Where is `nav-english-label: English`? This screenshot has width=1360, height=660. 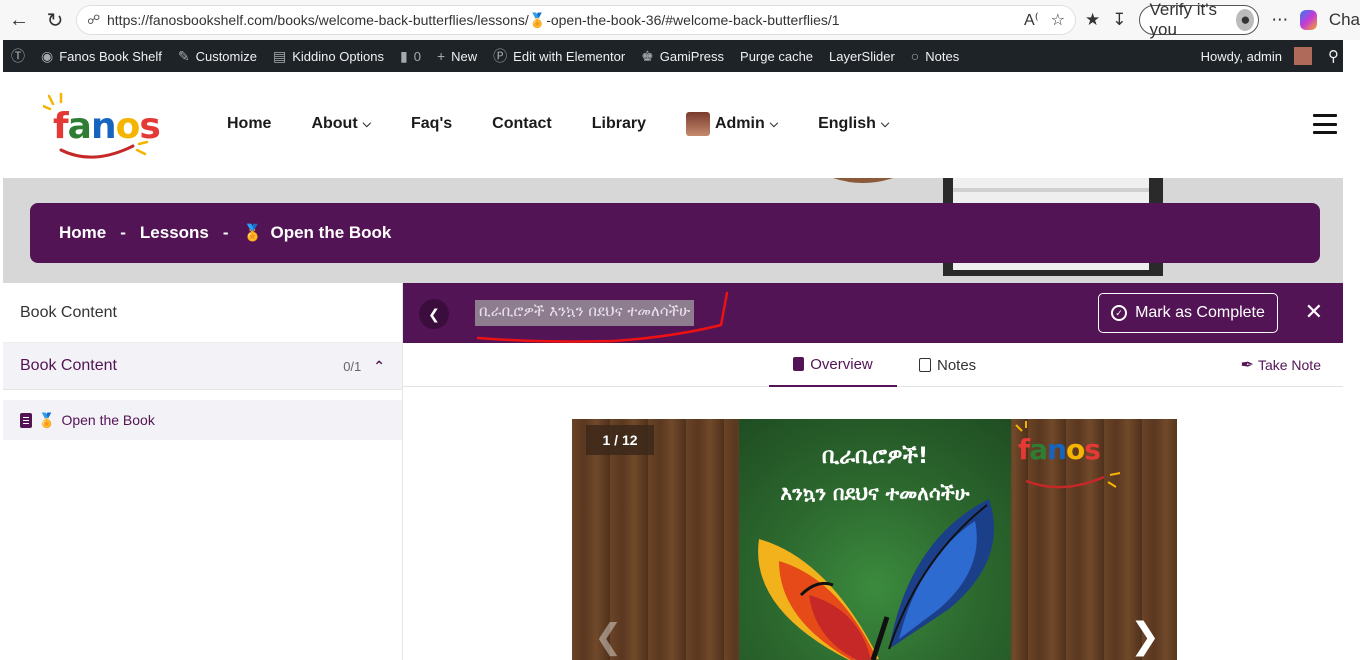 nav-english-label: English is located at coordinates (847, 123).